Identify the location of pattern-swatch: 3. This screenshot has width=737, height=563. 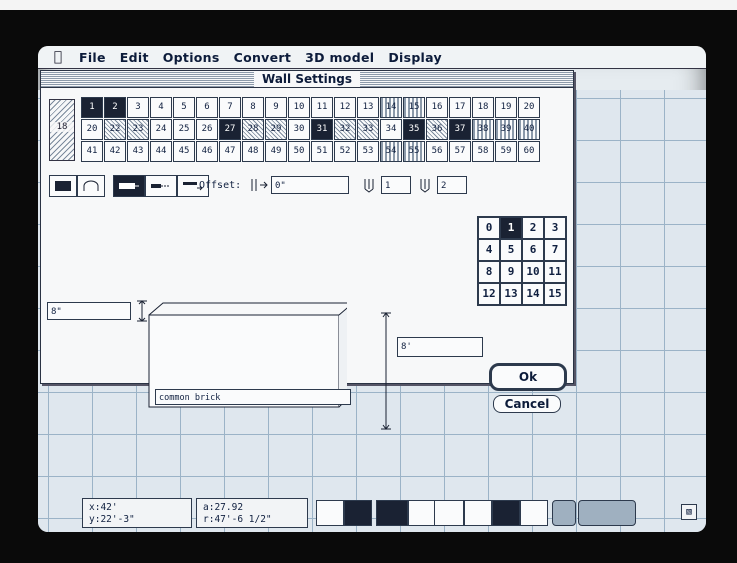
(138, 107).